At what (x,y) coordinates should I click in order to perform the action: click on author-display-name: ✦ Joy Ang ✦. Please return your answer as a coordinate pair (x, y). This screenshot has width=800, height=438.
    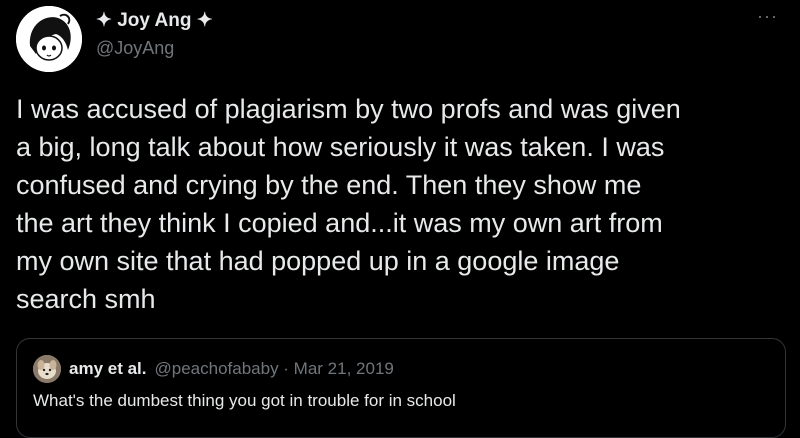
    Looking at the image, I should click on (154, 21).